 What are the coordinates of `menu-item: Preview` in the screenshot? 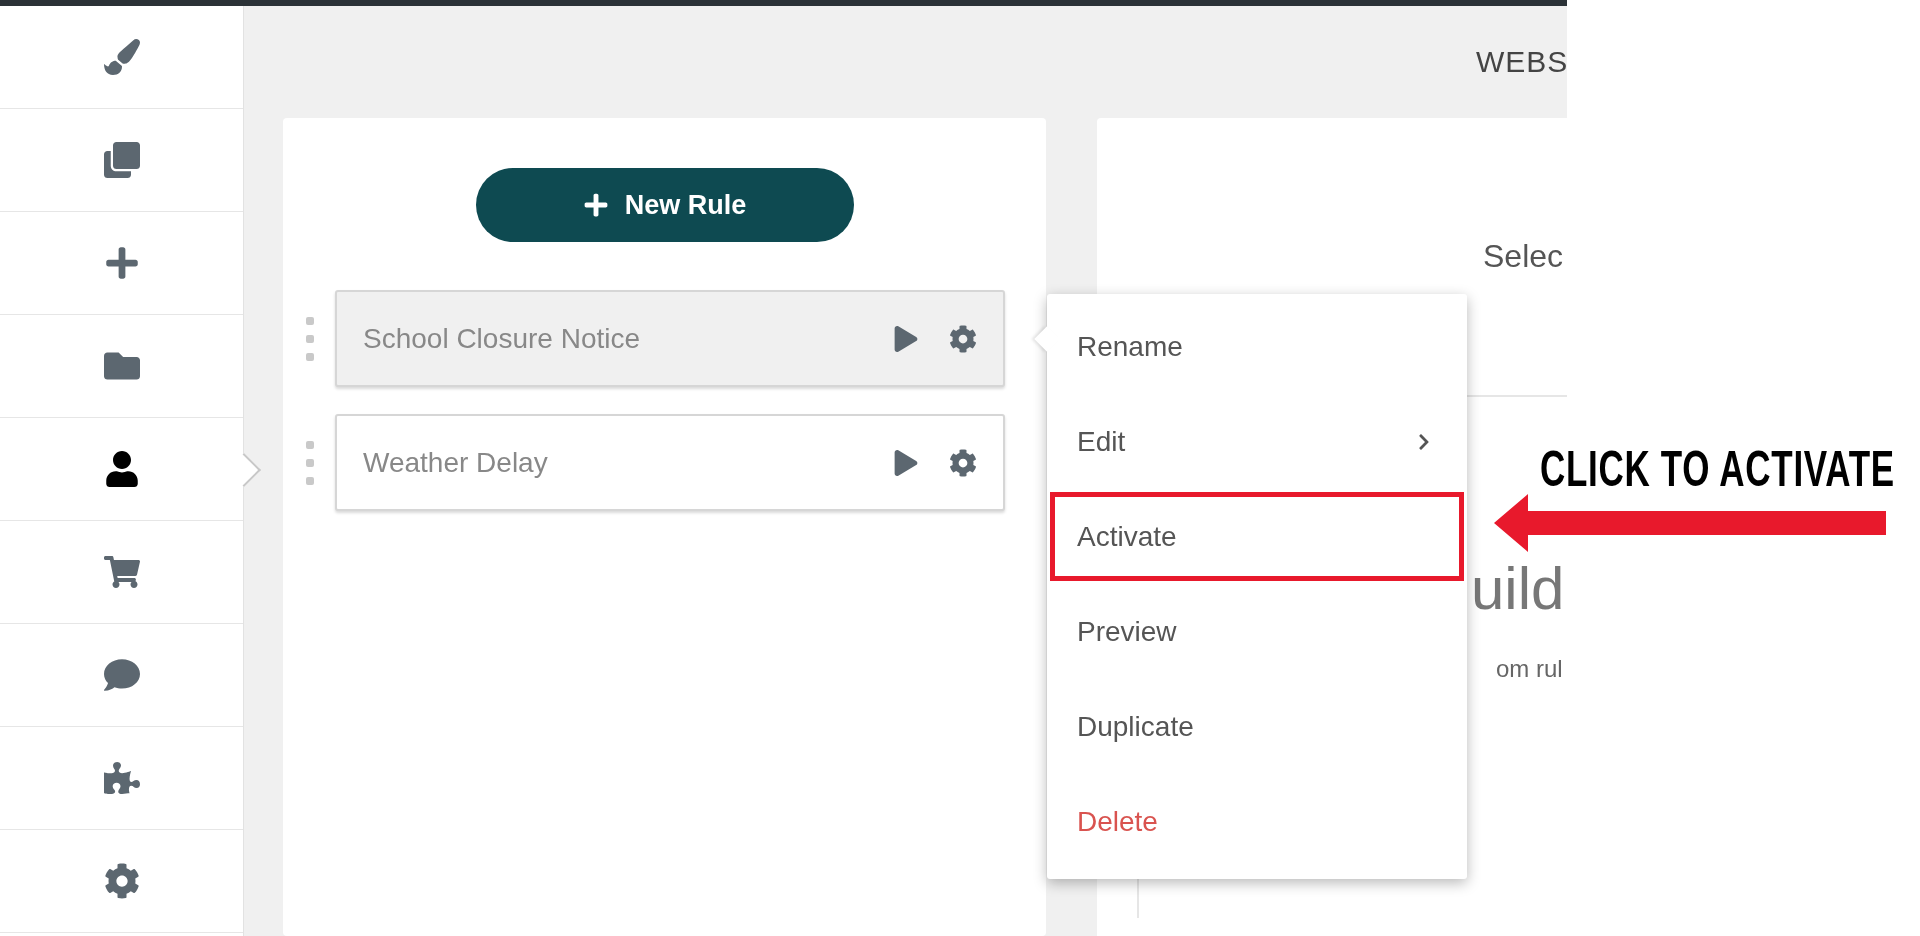 It's located at (1257, 631).